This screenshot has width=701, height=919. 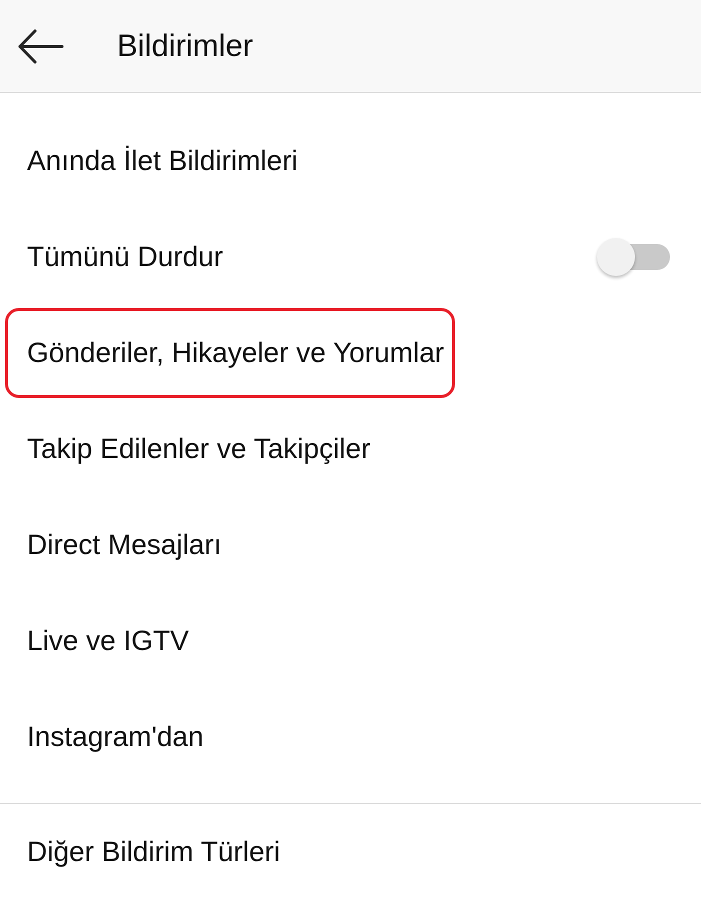 What do you see at coordinates (633, 257) in the screenshot?
I see `toggle-switch` at bounding box center [633, 257].